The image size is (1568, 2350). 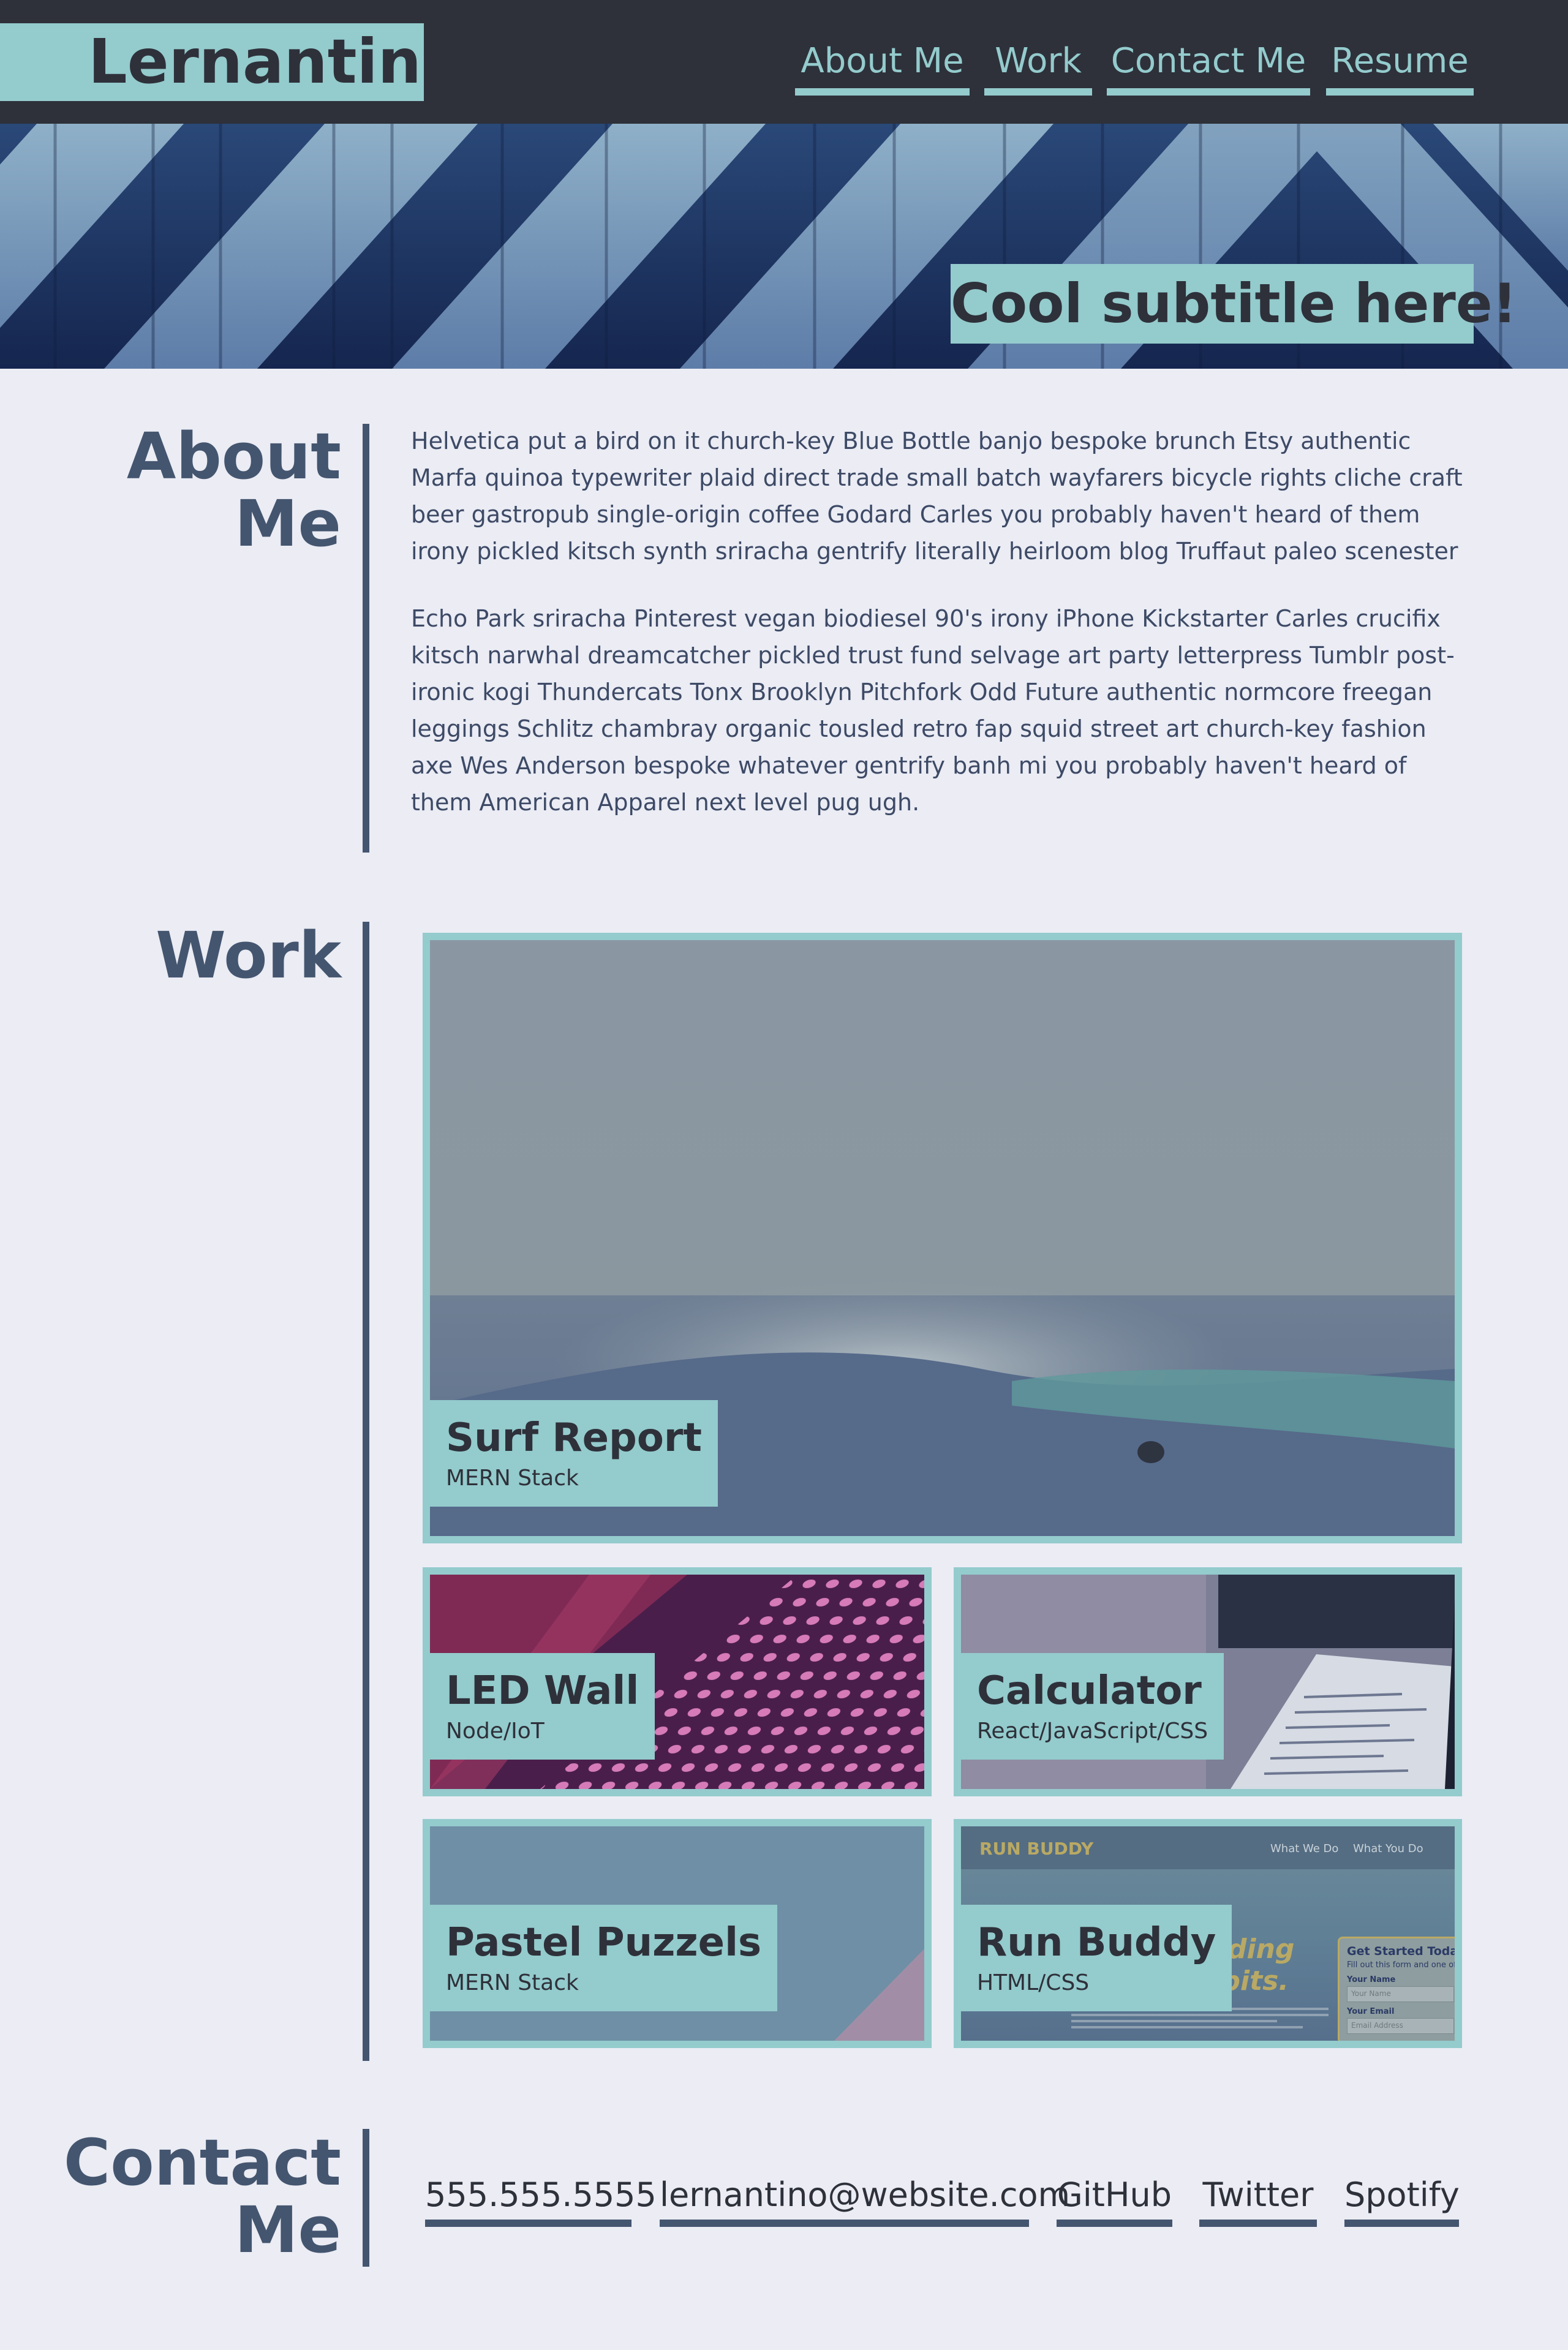 What do you see at coordinates (249, 955) in the screenshot?
I see `work-heading: Work` at bounding box center [249, 955].